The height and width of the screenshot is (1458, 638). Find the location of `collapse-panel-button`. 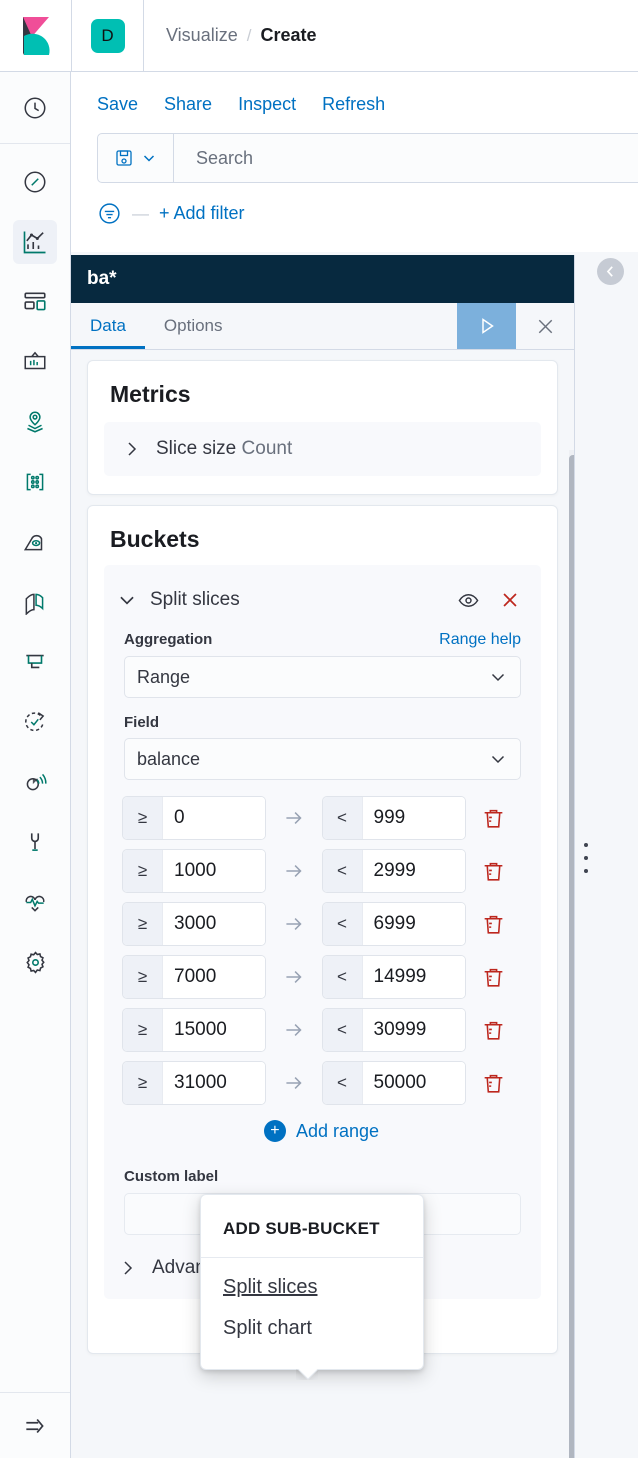

collapse-panel-button is located at coordinates (610, 271).